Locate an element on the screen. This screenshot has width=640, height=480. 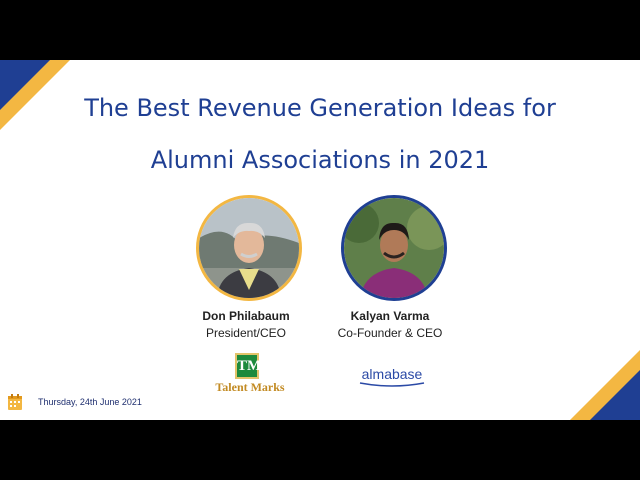
title-line-1: The Best Revenue Generation Ideas for is located at coordinates (320, 108).